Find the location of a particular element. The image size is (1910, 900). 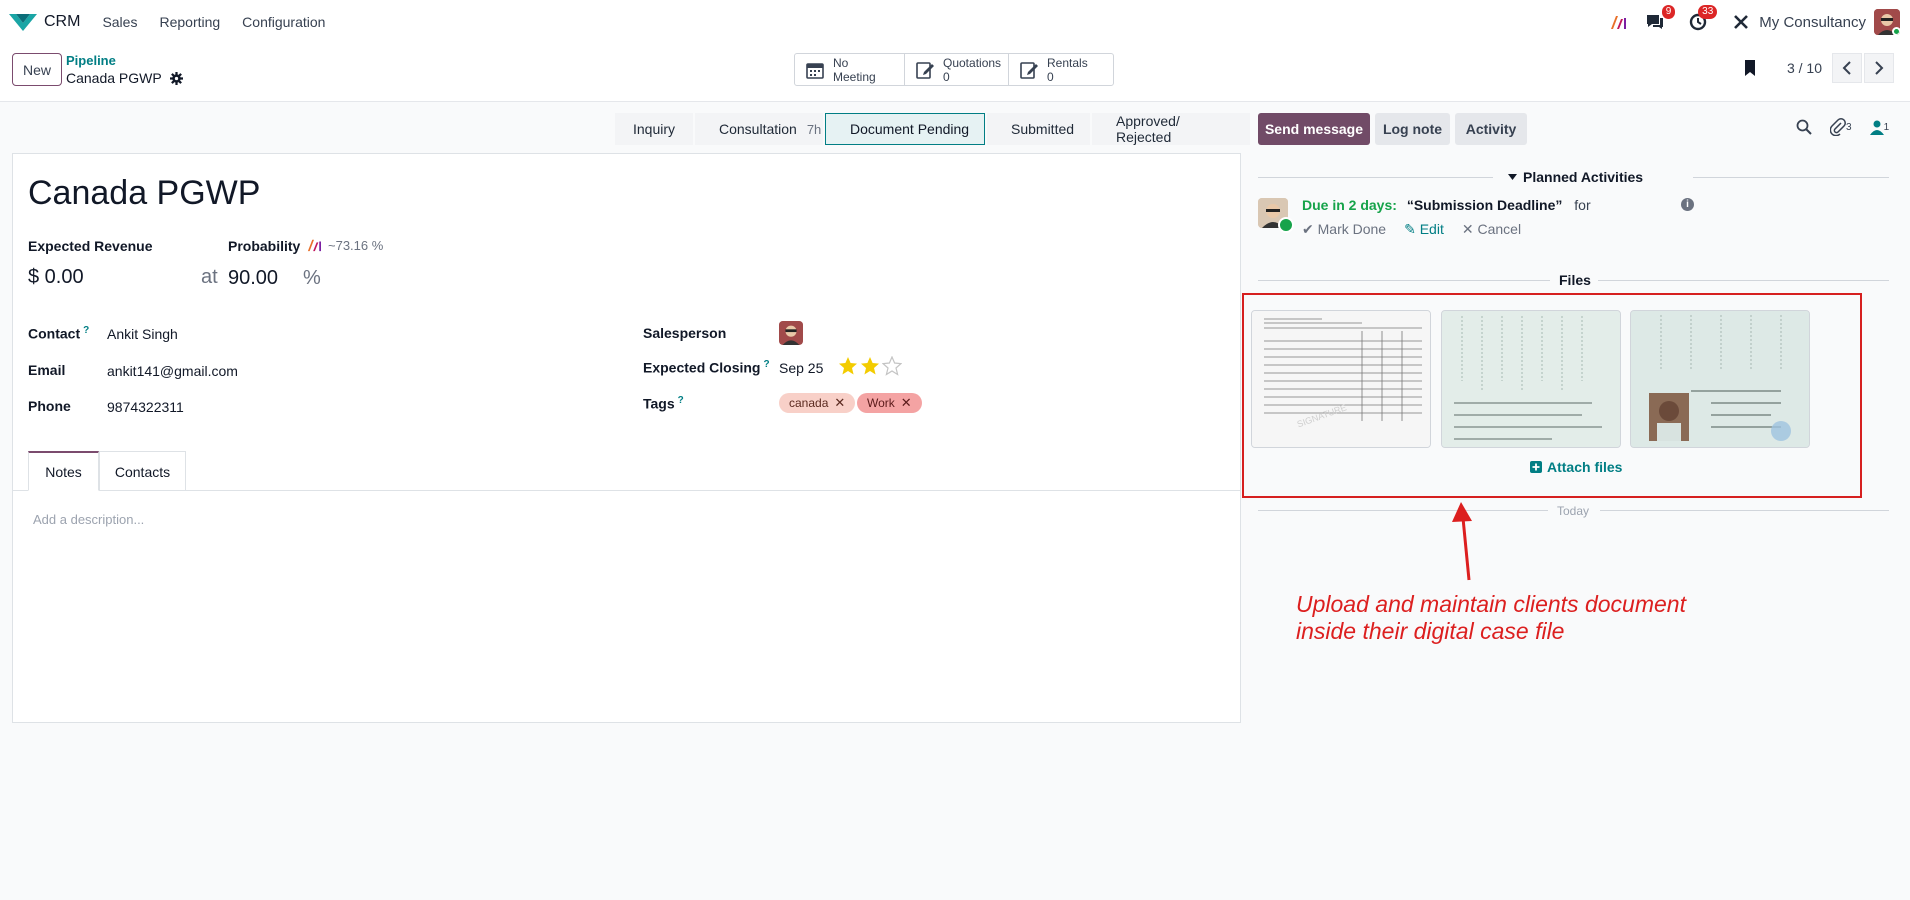

company-switcher: My Consultancy is located at coordinates (1812, 22).